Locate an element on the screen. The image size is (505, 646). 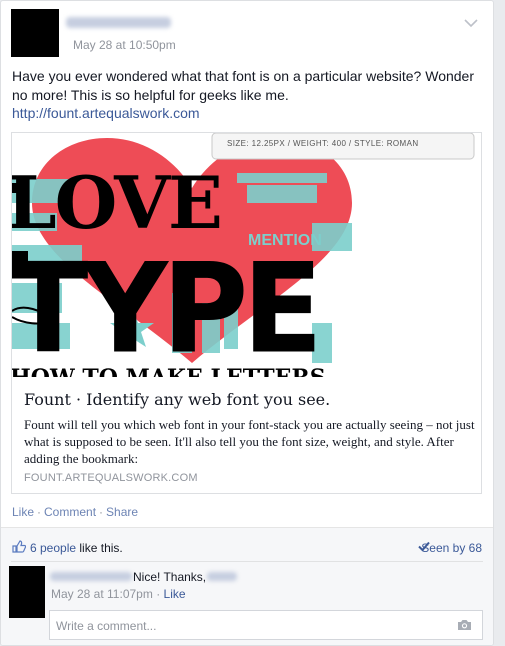
link-preview-title: Fount · Identify any web font you see. is located at coordinates (177, 399).